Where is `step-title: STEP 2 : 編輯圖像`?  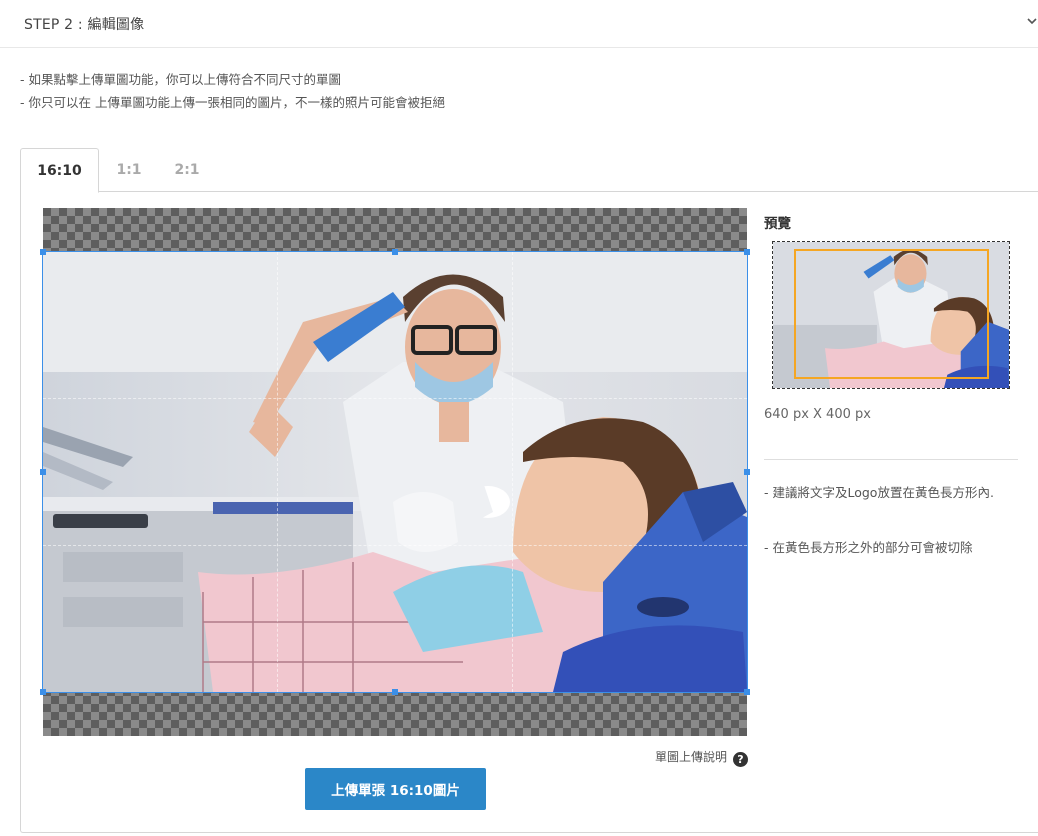 step-title: STEP 2 : 編輯圖像 is located at coordinates (84, 25).